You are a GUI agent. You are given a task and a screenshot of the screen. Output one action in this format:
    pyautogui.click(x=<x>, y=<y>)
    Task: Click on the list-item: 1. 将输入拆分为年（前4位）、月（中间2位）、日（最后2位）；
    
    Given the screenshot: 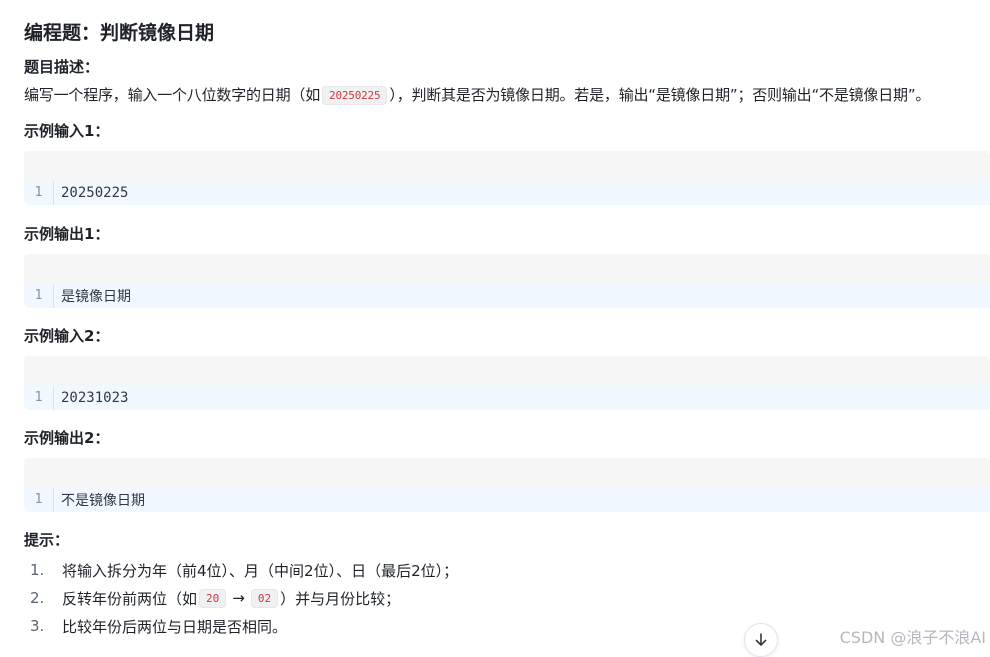 What is the action you would take?
    pyautogui.click(x=241, y=570)
    